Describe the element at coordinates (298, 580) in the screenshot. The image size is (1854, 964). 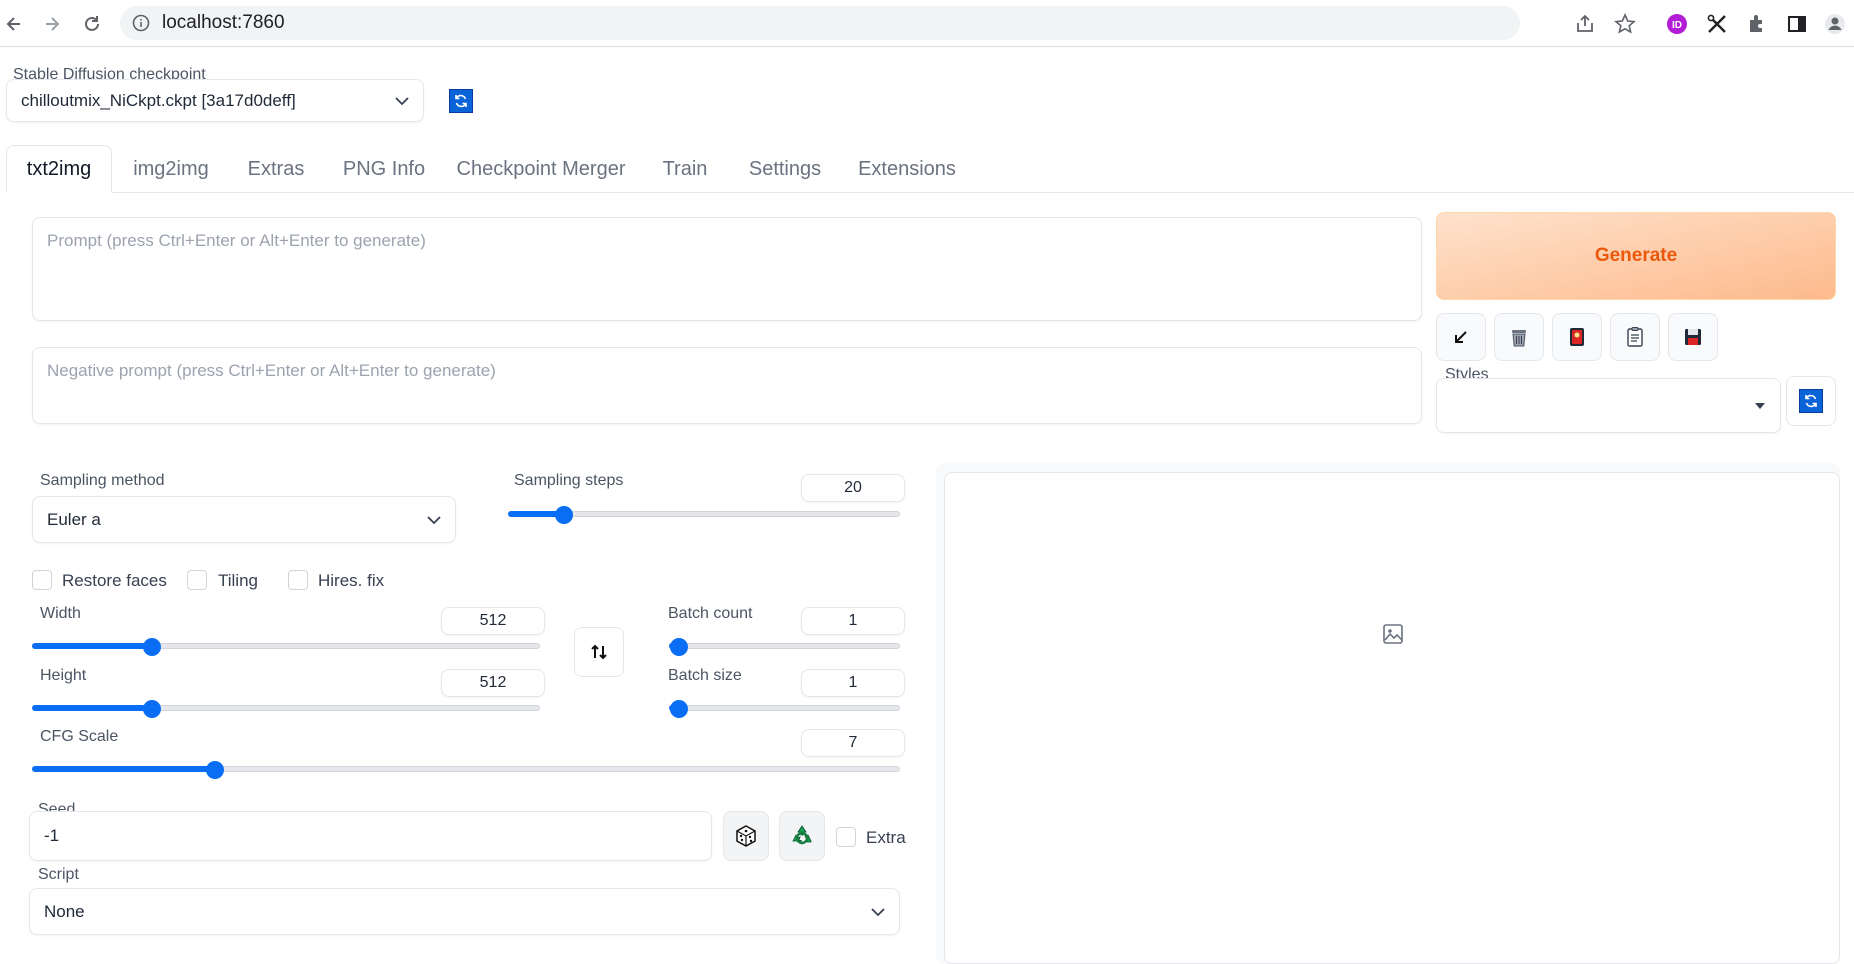
I see `hires-fix-checkbox` at that location.